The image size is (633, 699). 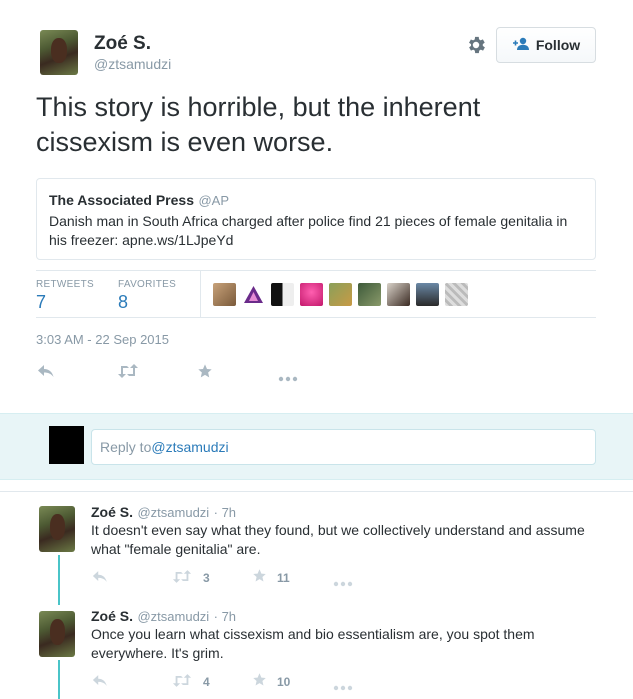 I want to click on retweet-count: 3, so click(x=206, y=578).